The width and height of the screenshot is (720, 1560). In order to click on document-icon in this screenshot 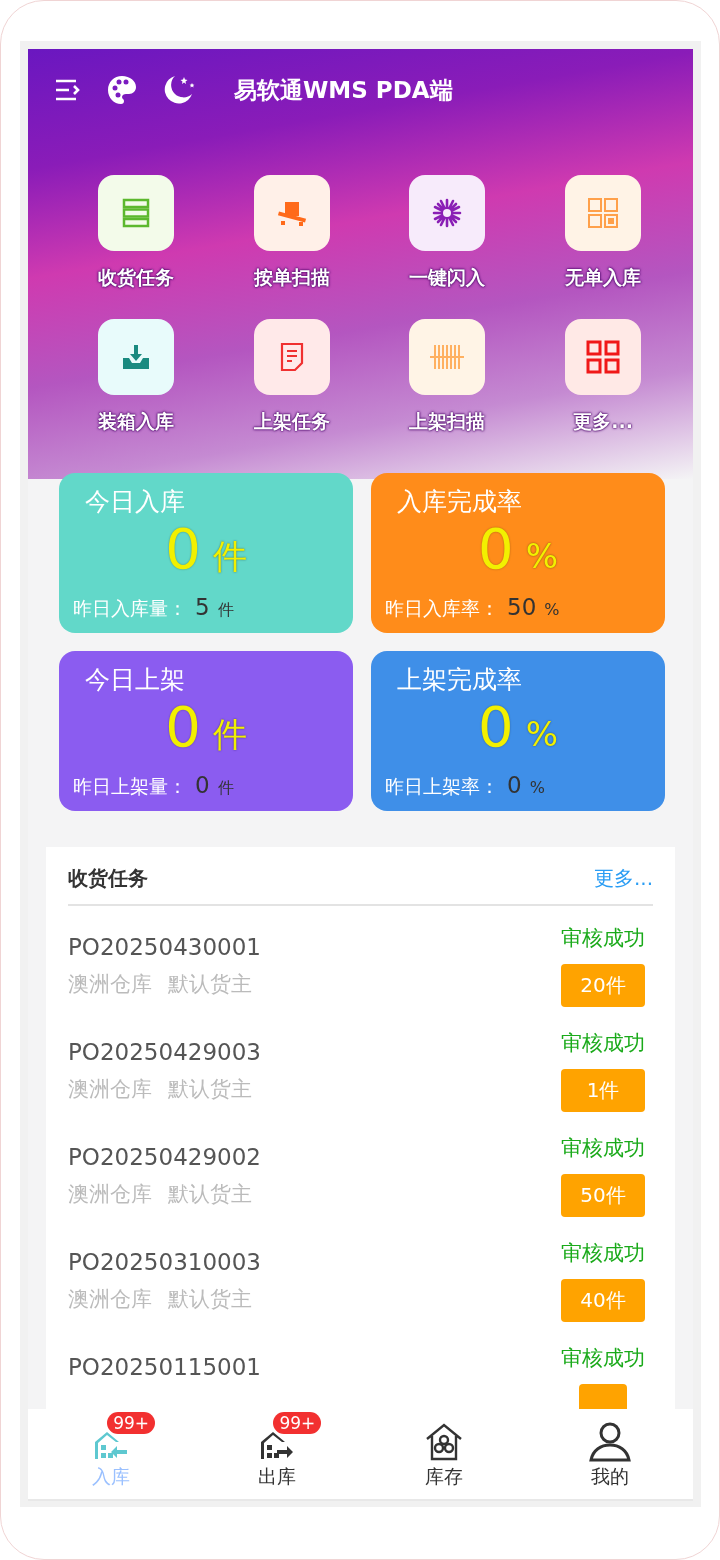, I will do `click(291, 357)`.